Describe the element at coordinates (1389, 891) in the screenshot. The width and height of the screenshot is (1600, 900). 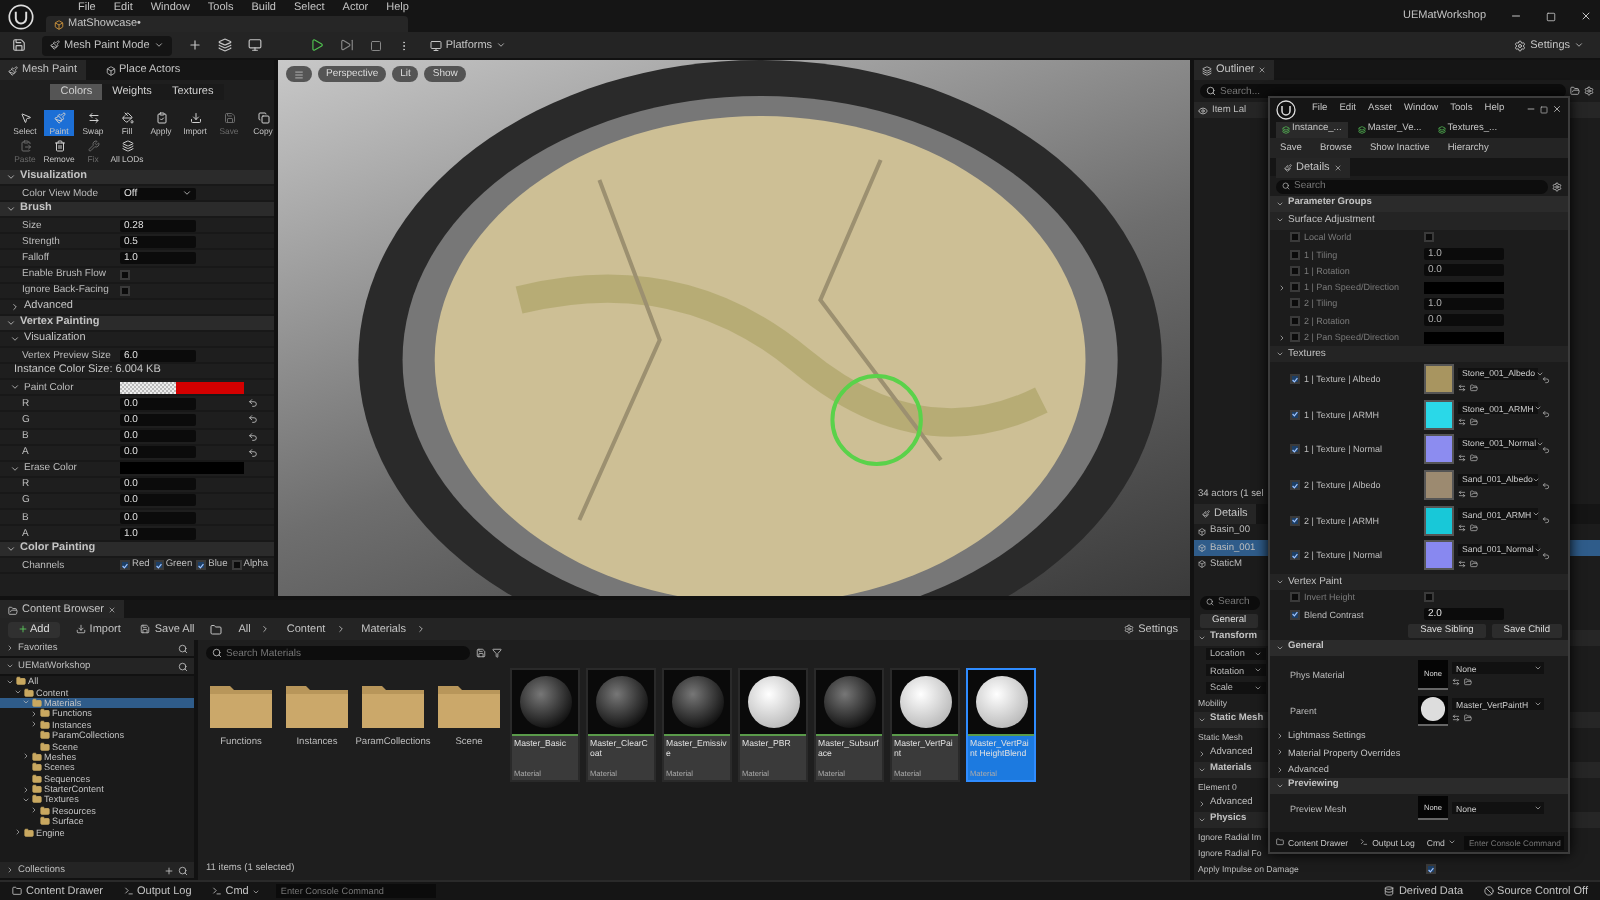
I see `database-icon` at that location.